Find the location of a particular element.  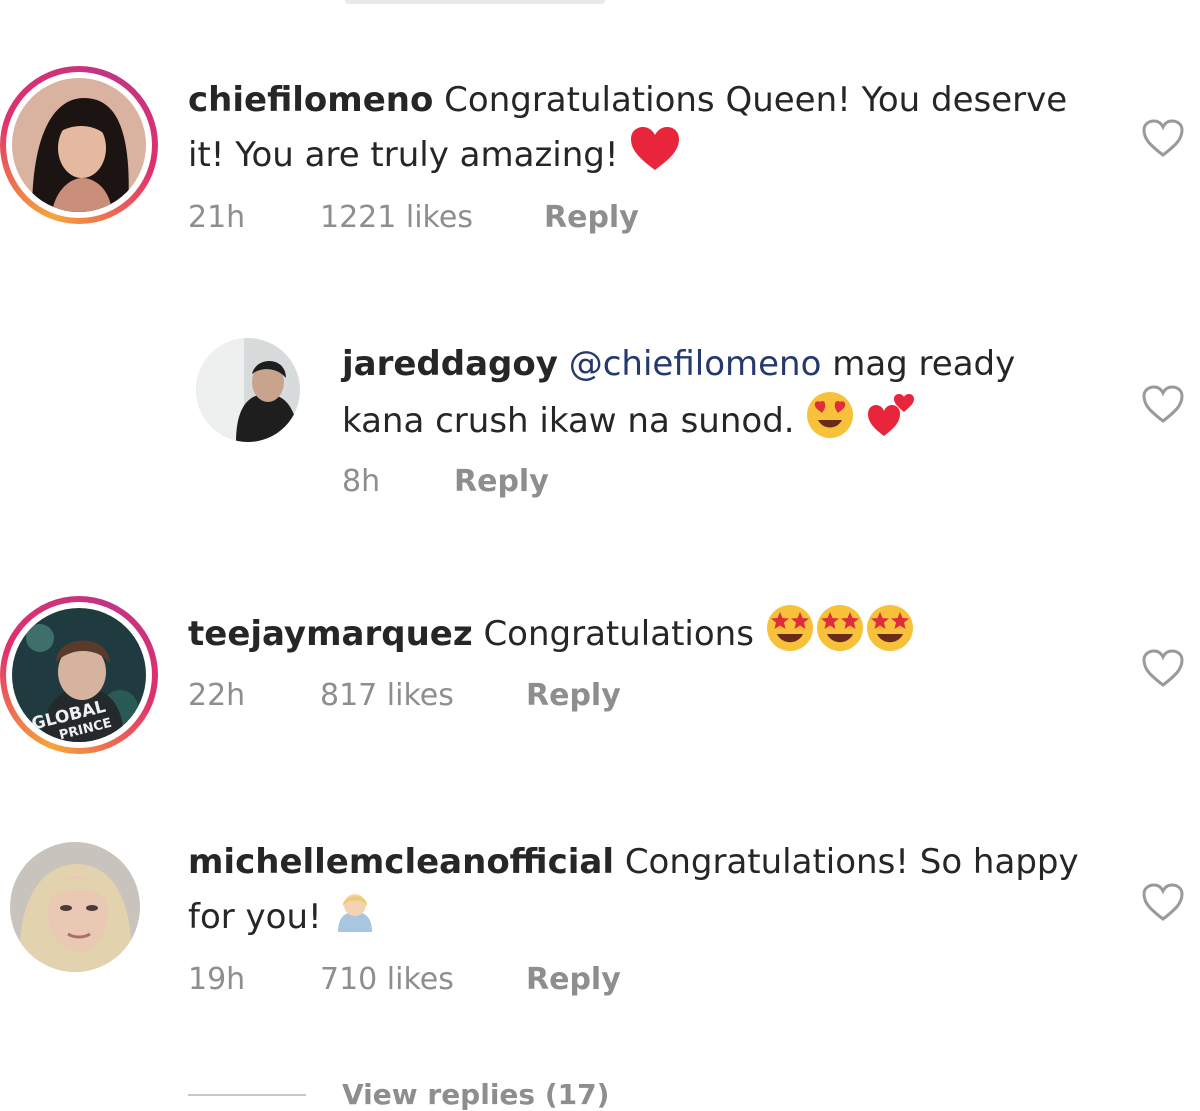

comment-username: chiefilomeno is located at coordinates (310, 100).